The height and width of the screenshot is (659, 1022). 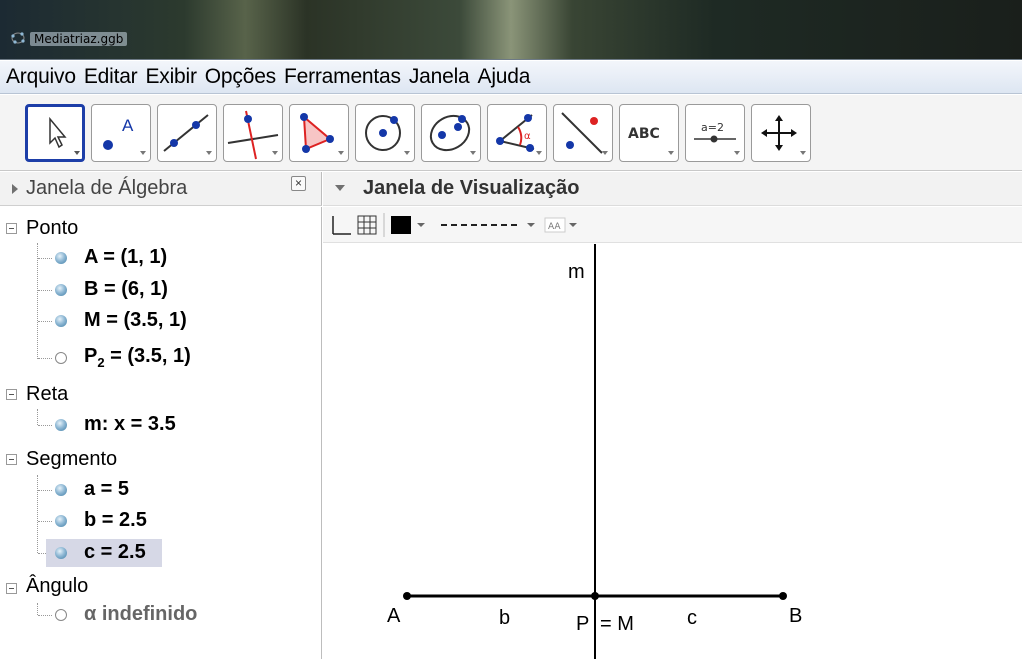 I want to click on label-a: A, so click(x=394, y=616).